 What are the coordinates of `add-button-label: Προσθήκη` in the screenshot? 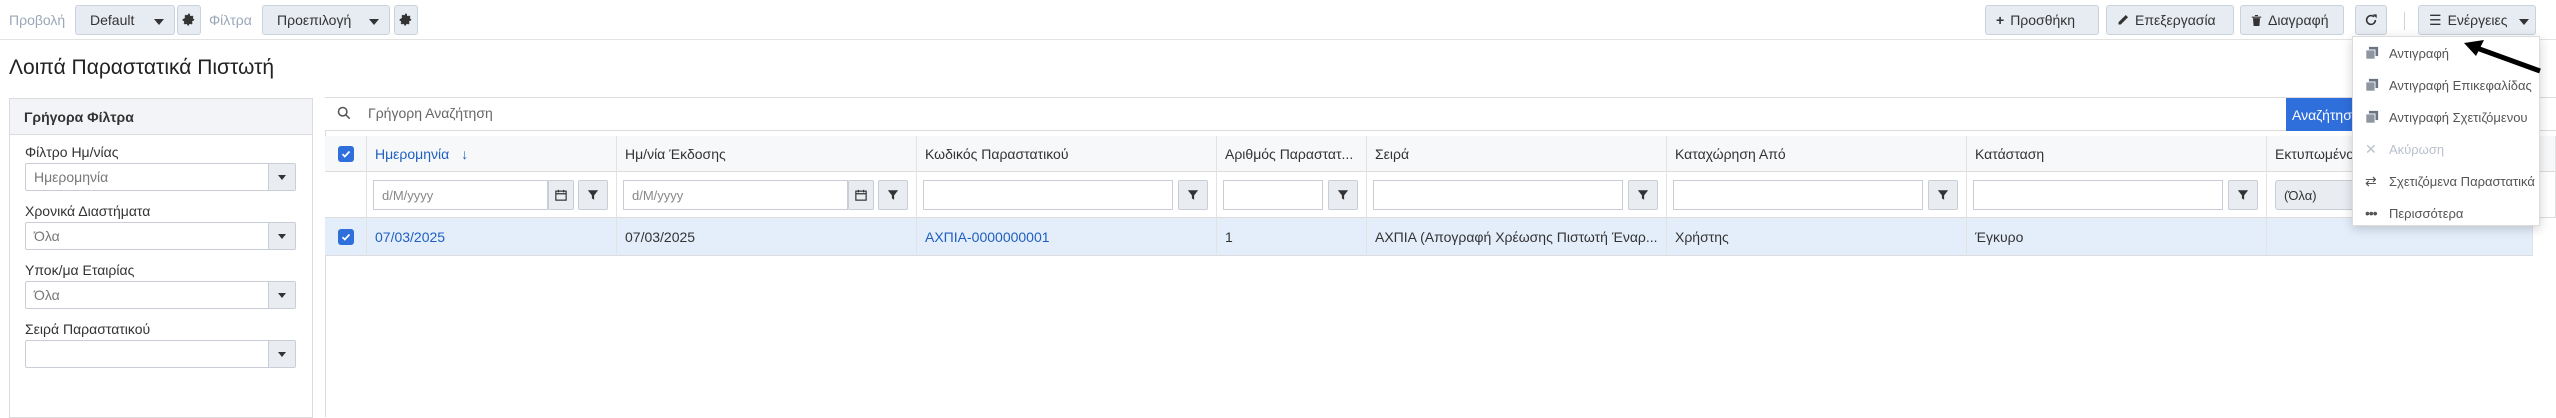 It's located at (2043, 20).